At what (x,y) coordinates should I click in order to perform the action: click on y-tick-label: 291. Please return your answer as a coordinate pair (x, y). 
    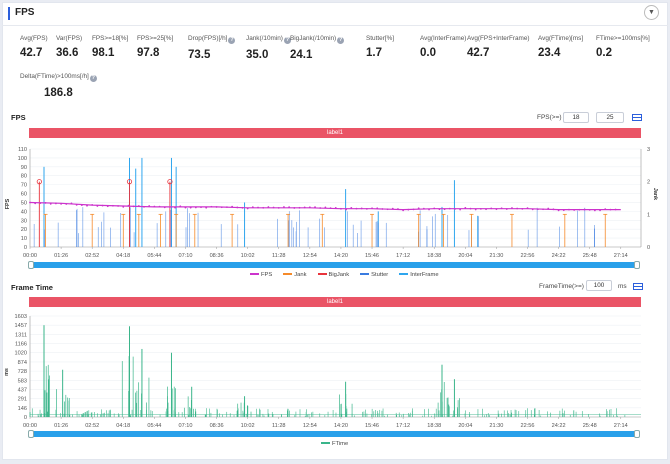
    Looking at the image, I should click on (22, 400).